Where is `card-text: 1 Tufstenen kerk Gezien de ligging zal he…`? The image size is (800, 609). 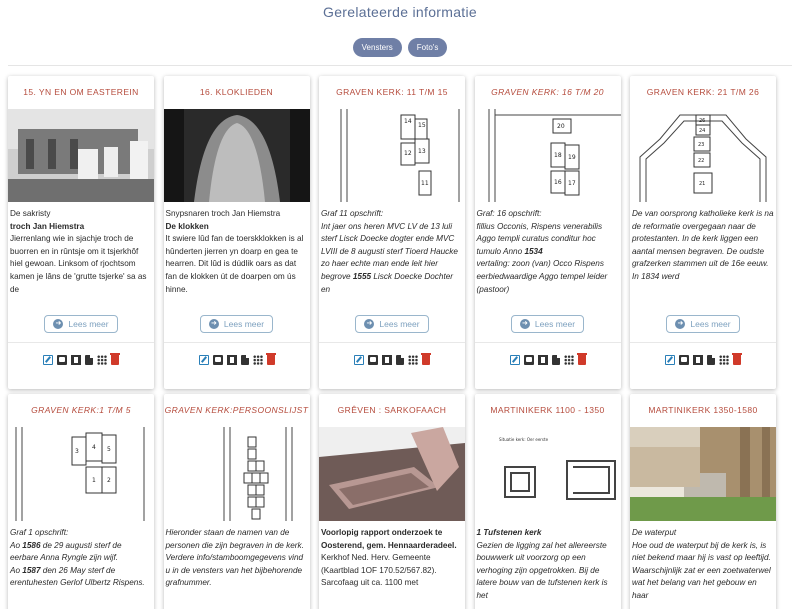 card-text: 1 Tufstenen kerk Gezien de ligging zal he… is located at coordinates (542, 564).